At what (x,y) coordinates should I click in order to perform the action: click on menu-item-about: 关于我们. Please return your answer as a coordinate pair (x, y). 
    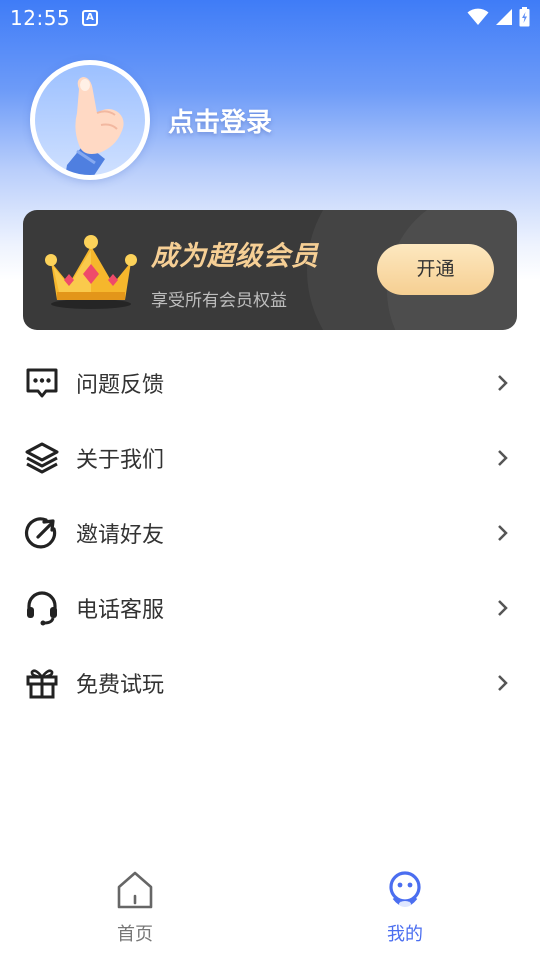
    Looking at the image, I should click on (270, 457).